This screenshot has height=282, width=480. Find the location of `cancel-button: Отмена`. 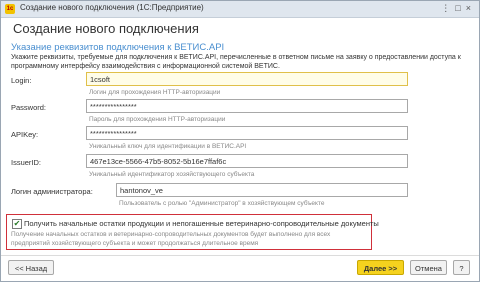

cancel-button: Отмена is located at coordinates (428, 267).